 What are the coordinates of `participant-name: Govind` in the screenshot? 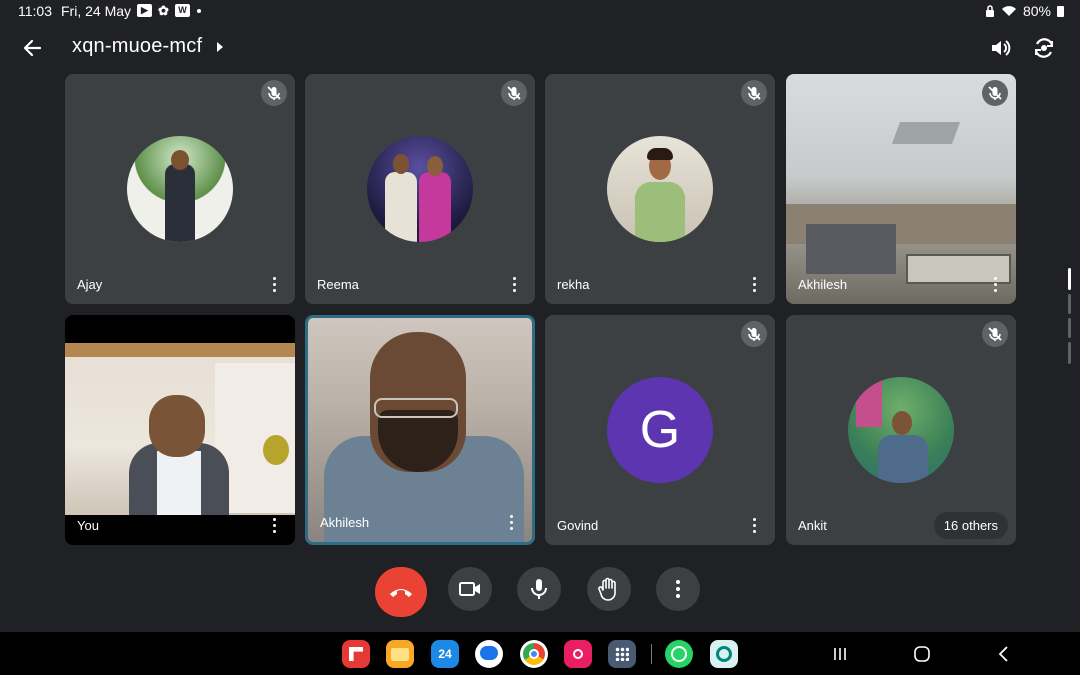 It's located at (578, 525).